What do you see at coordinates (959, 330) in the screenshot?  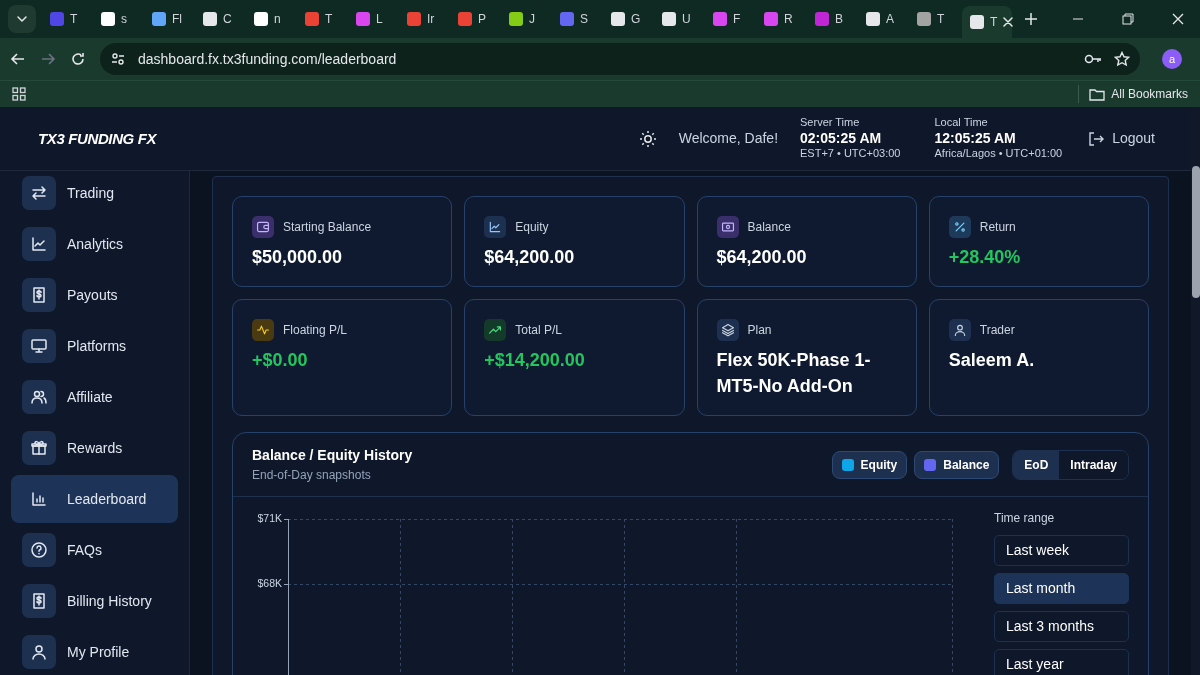 I see `user-icon` at bounding box center [959, 330].